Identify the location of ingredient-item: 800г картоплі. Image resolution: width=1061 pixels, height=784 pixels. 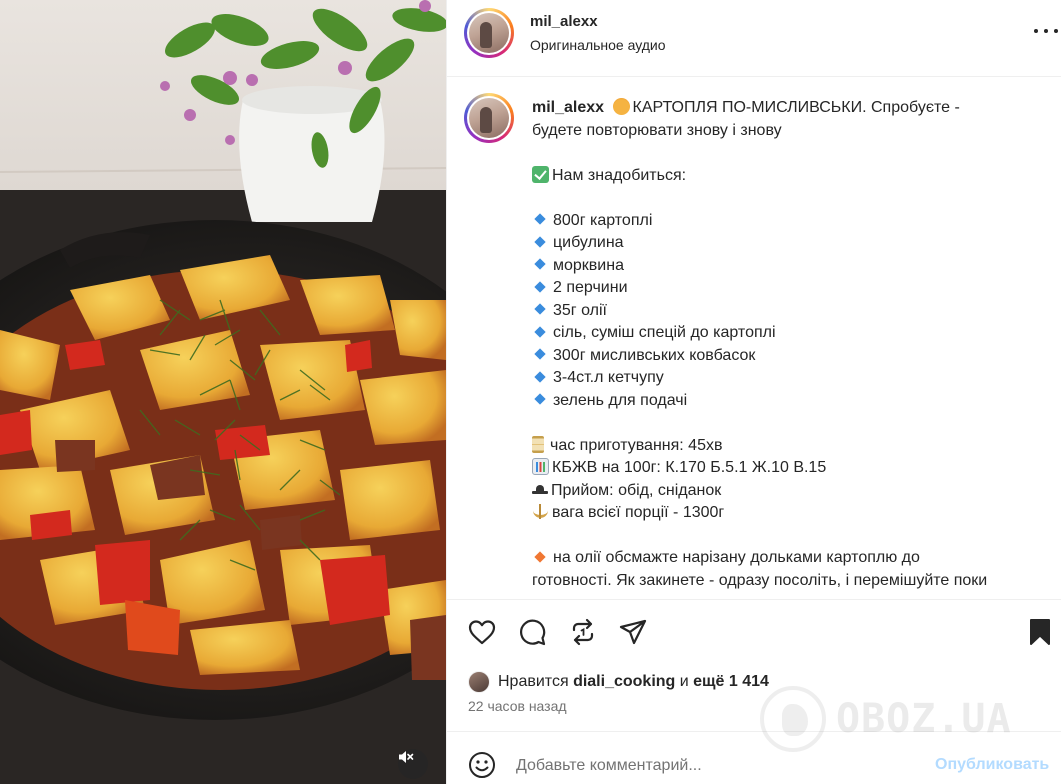
(789, 221).